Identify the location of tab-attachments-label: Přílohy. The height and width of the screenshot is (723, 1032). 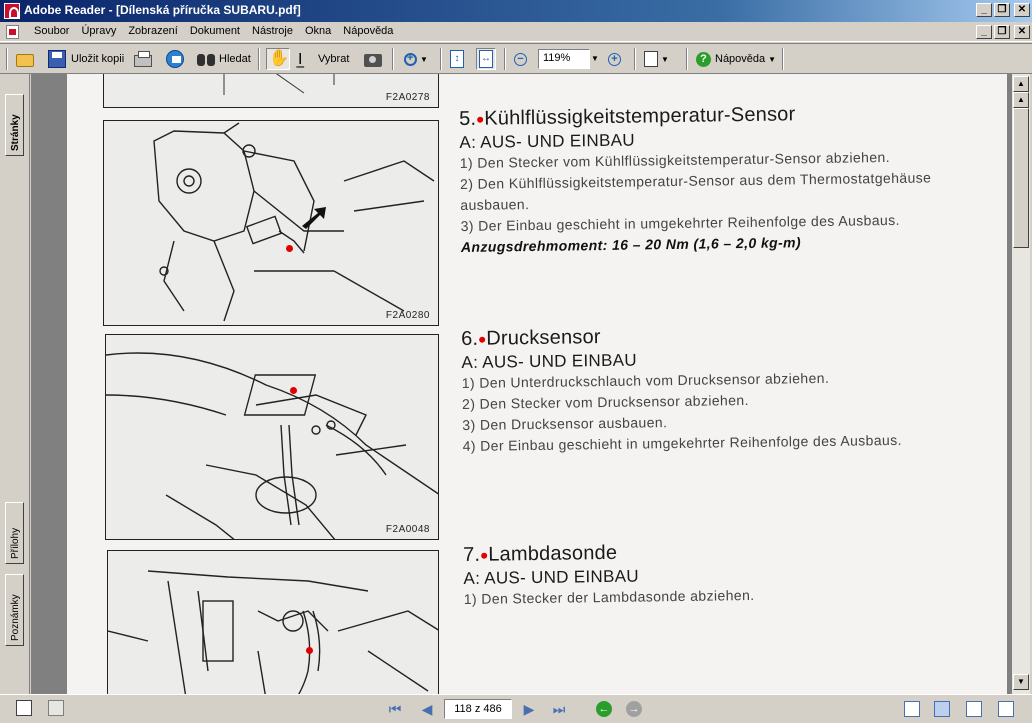
(15, 543).